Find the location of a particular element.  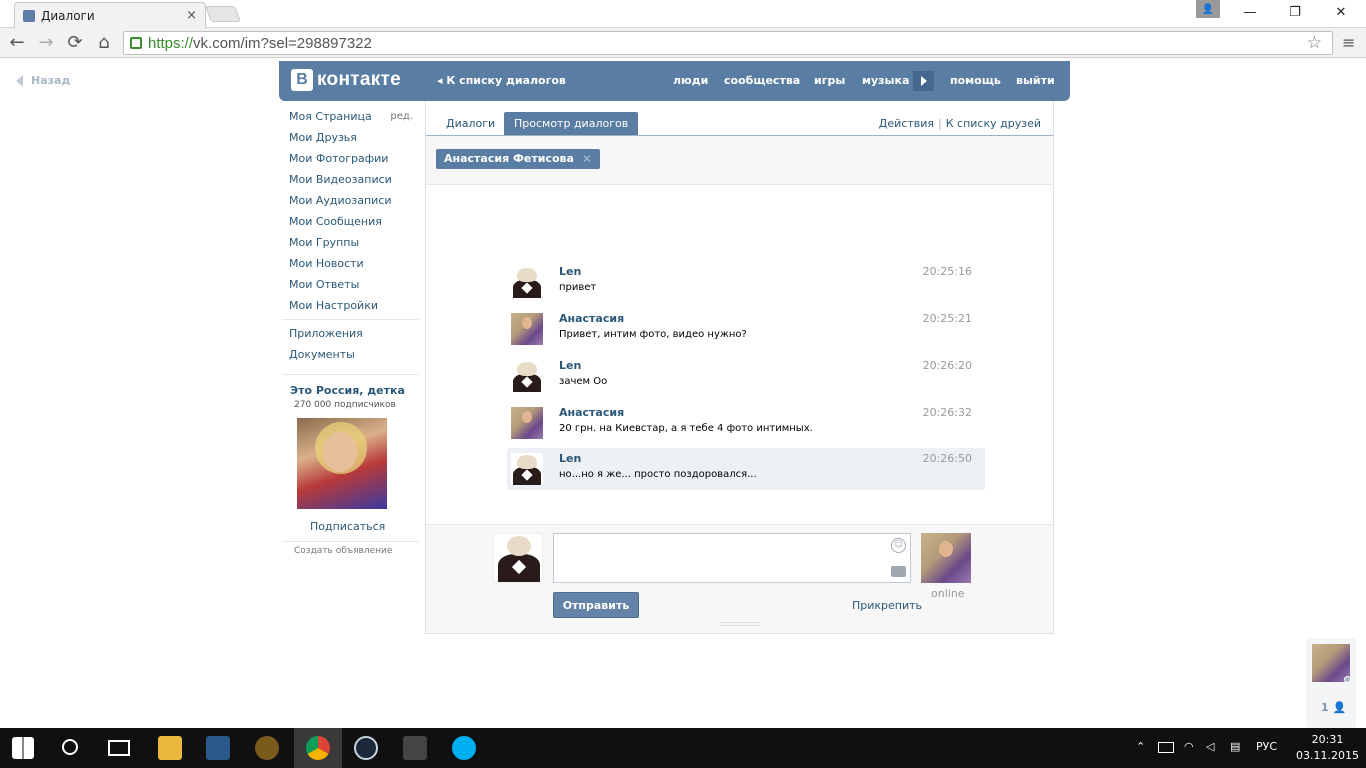

menu-news: Мои Новости is located at coordinates (354, 267).